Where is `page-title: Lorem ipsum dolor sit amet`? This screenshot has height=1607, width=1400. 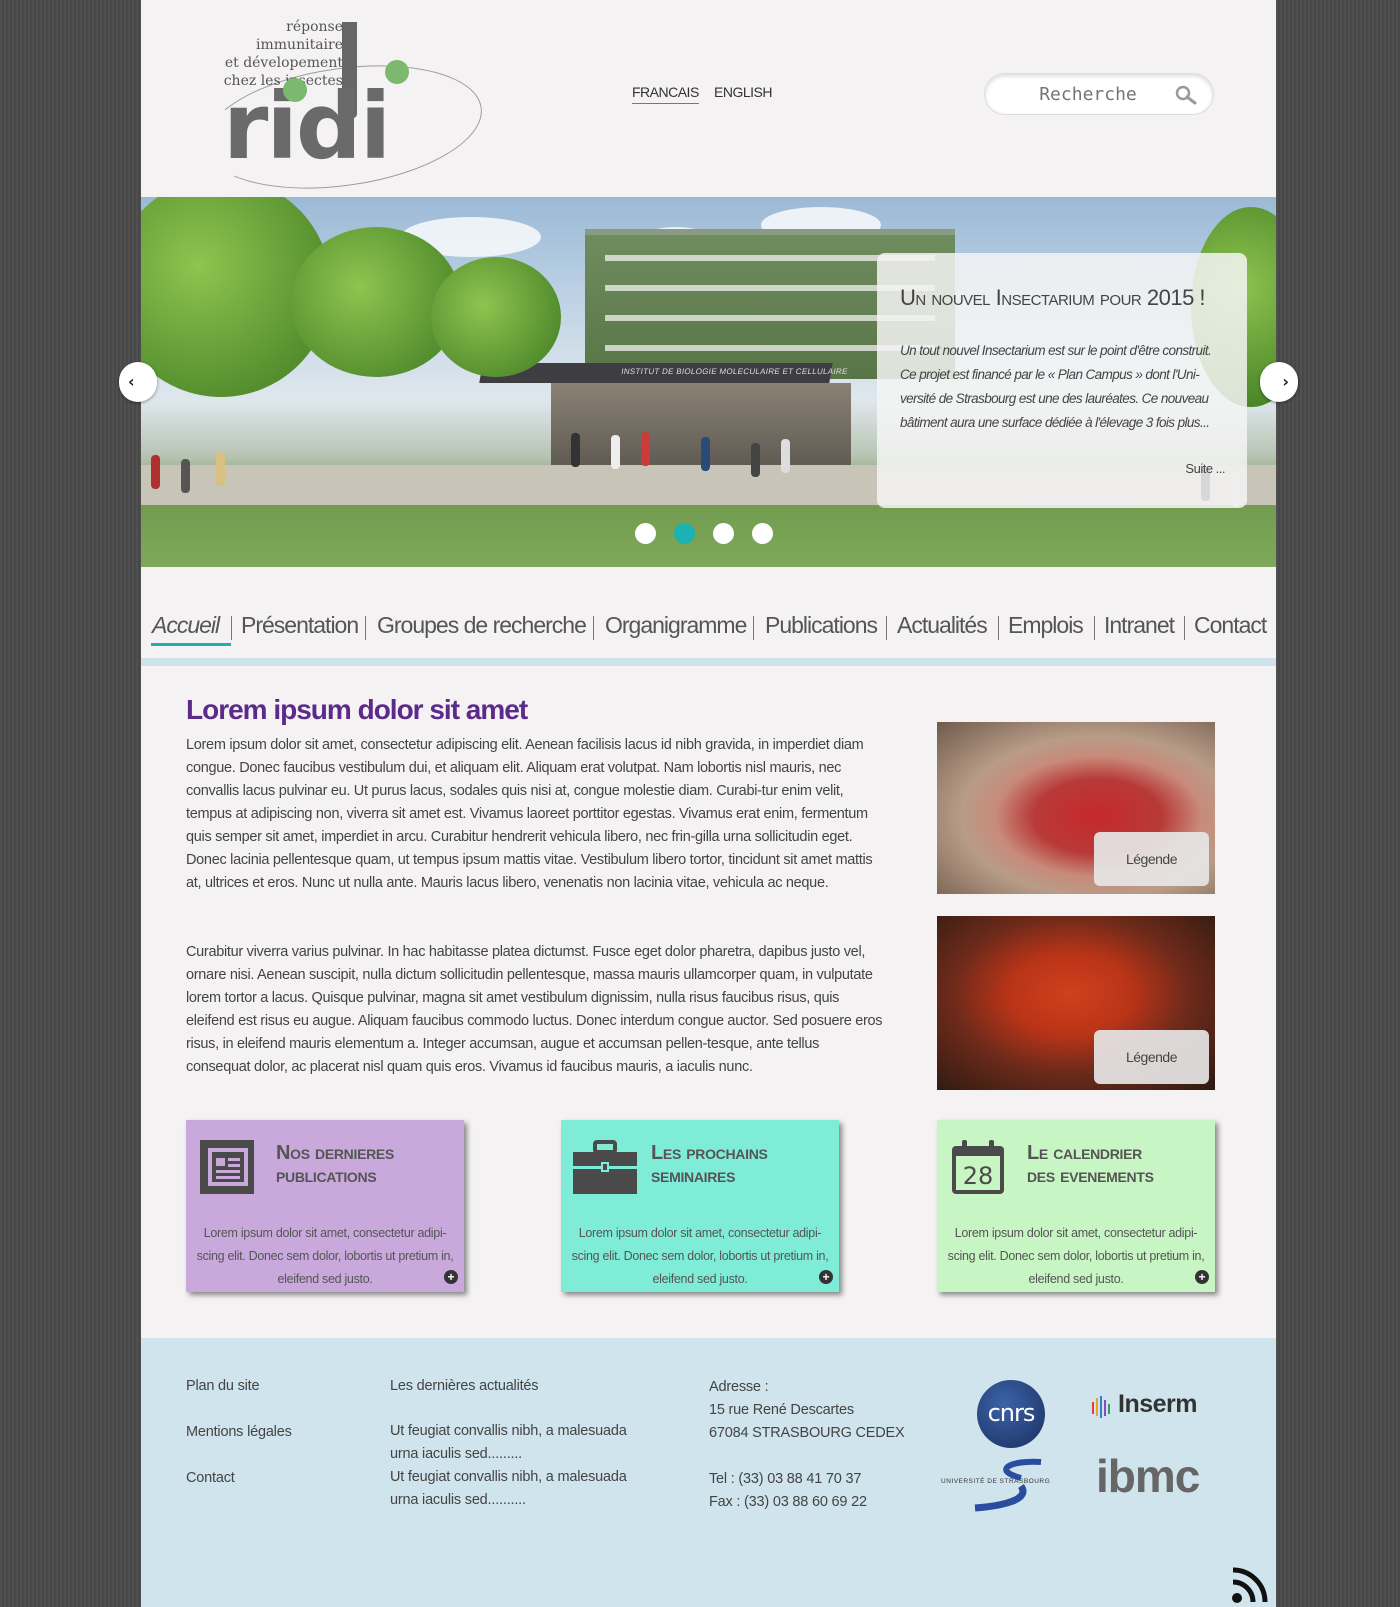 page-title: Lorem ipsum dolor sit amet is located at coordinates (357, 709).